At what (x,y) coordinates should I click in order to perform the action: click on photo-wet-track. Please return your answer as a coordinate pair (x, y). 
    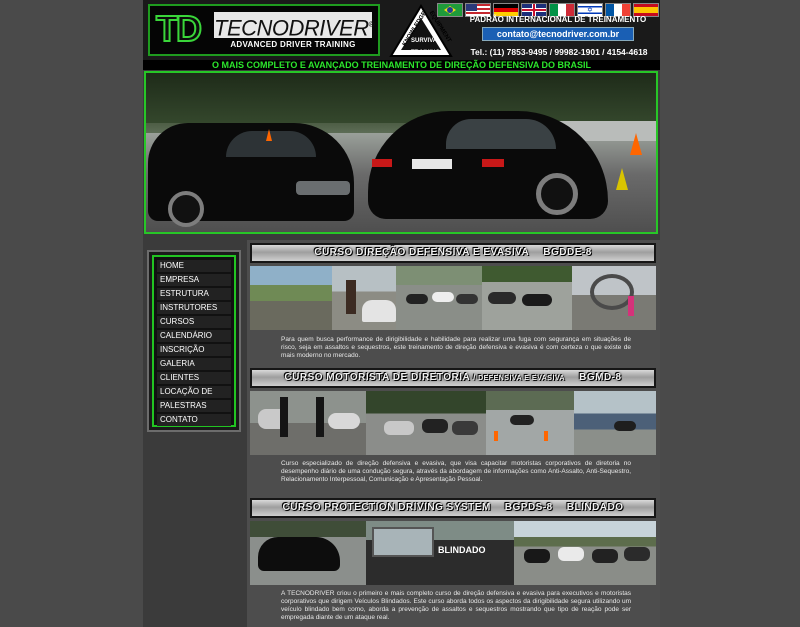
    Looking at the image, I should click on (615, 423).